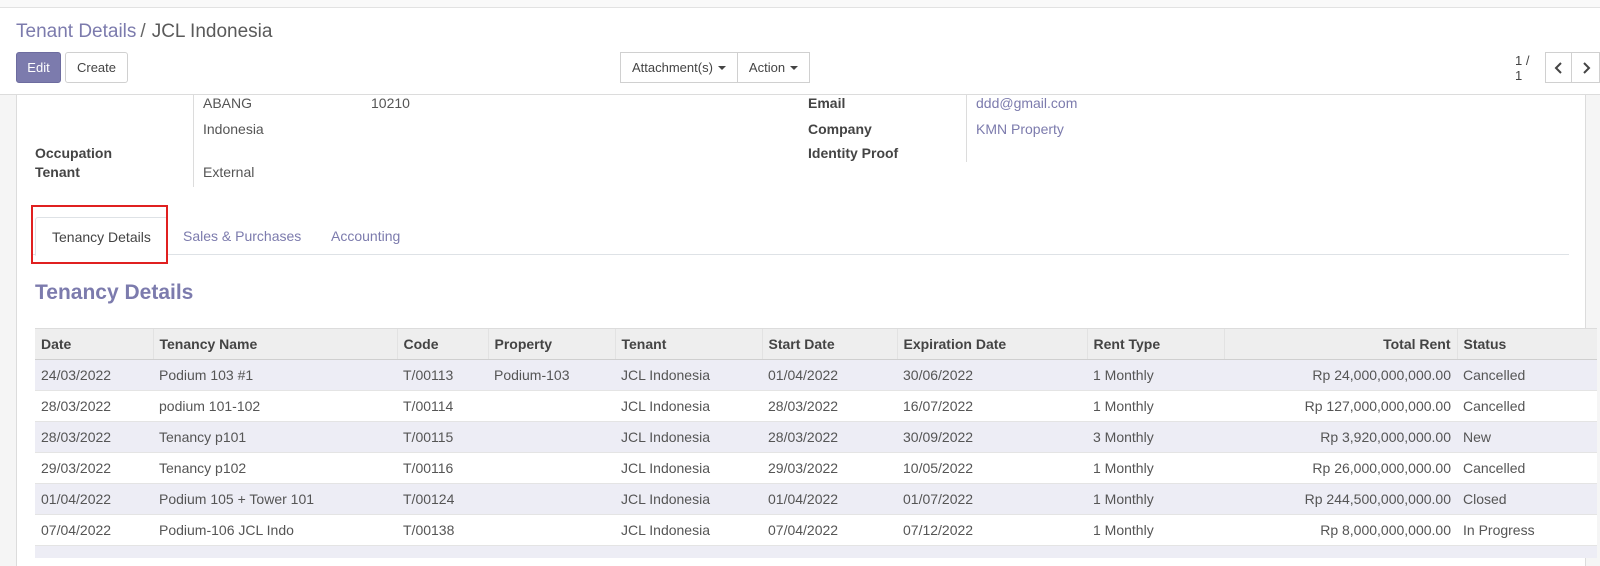  I want to click on table-row-partial, so click(816, 551).